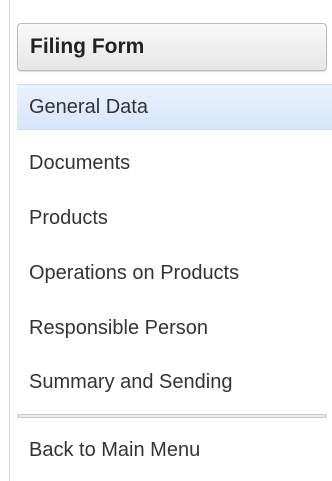  I want to click on sidebar-title: Filing Form, so click(172, 47).